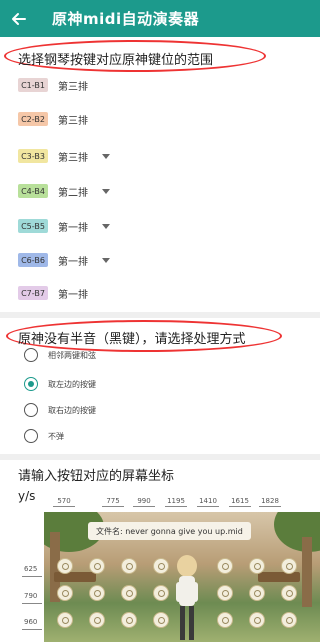 This screenshot has width=320, height=642. Describe the element at coordinates (73, 193) in the screenshot. I see `row-value: 第二排` at that location.